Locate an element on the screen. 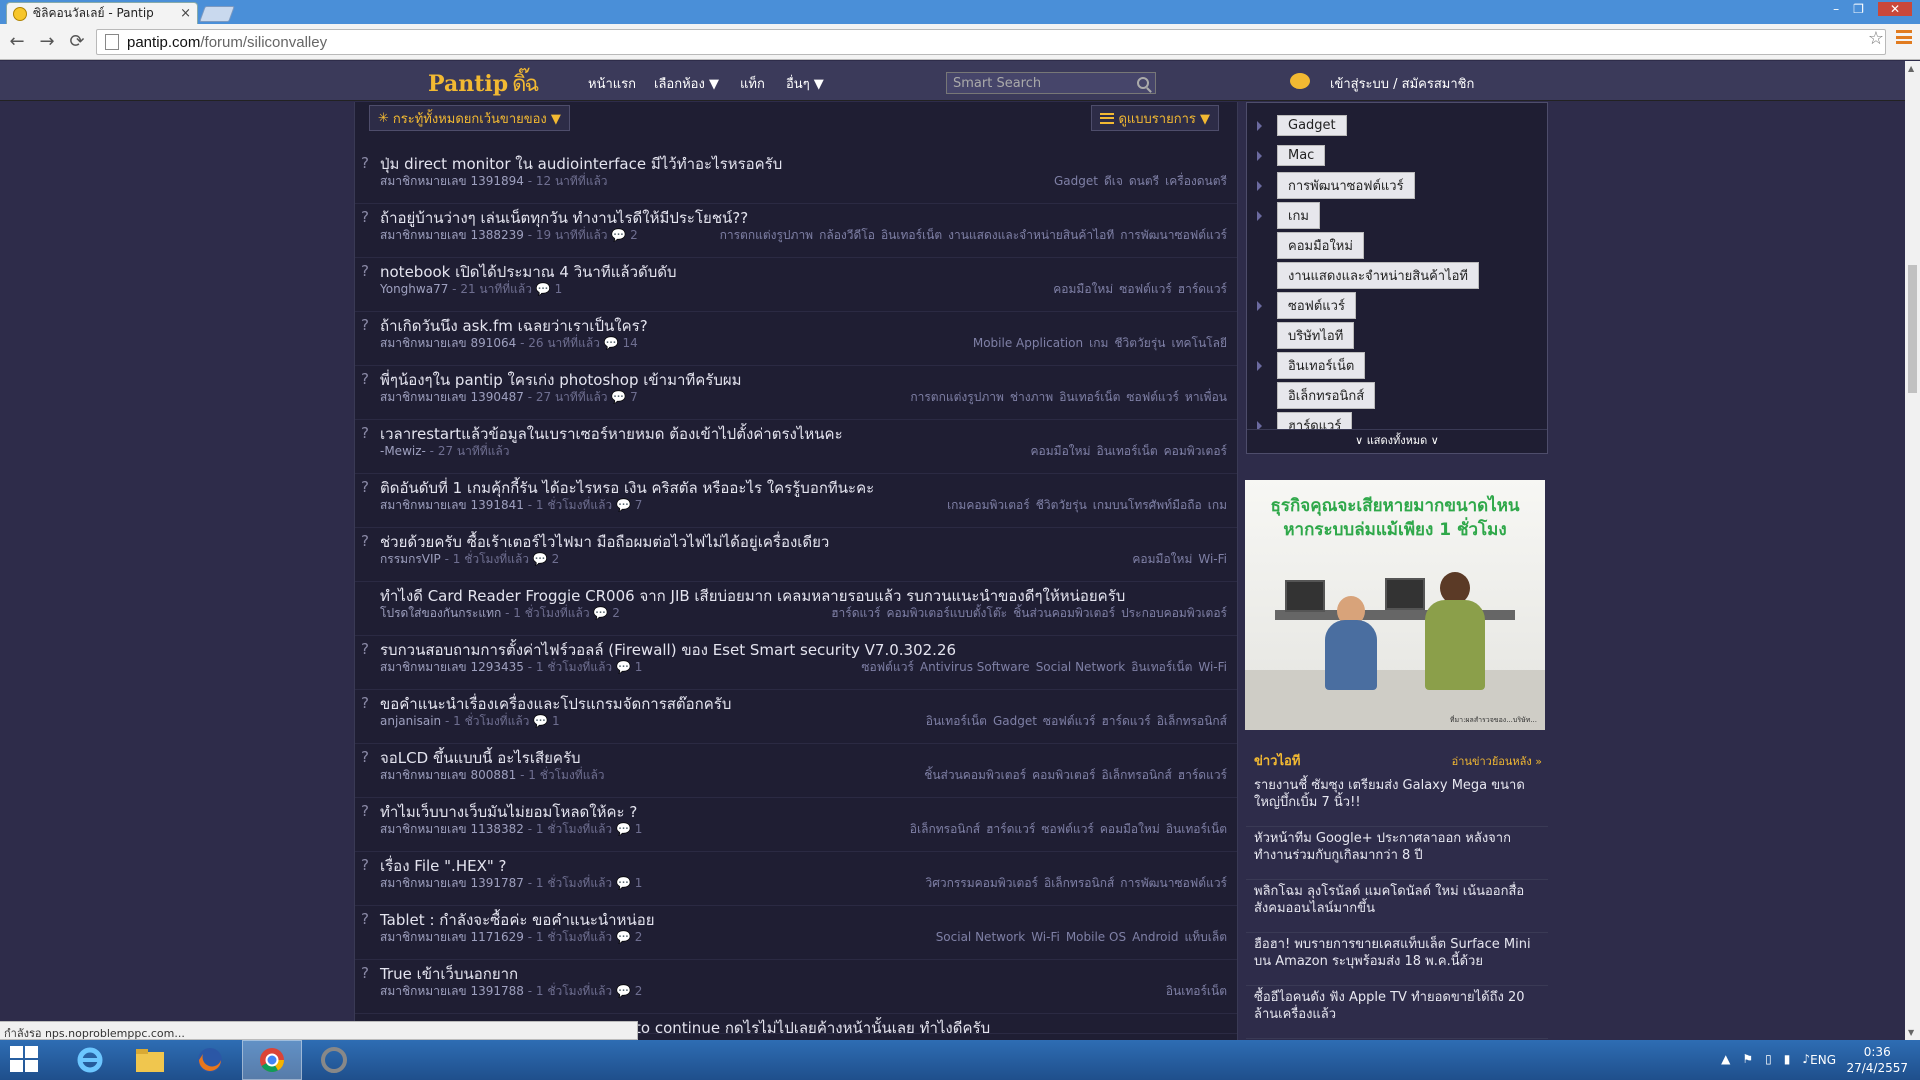 This screenshot has width=1920, height=1080. category-item: เกม is located at coordinates (1288, 215).